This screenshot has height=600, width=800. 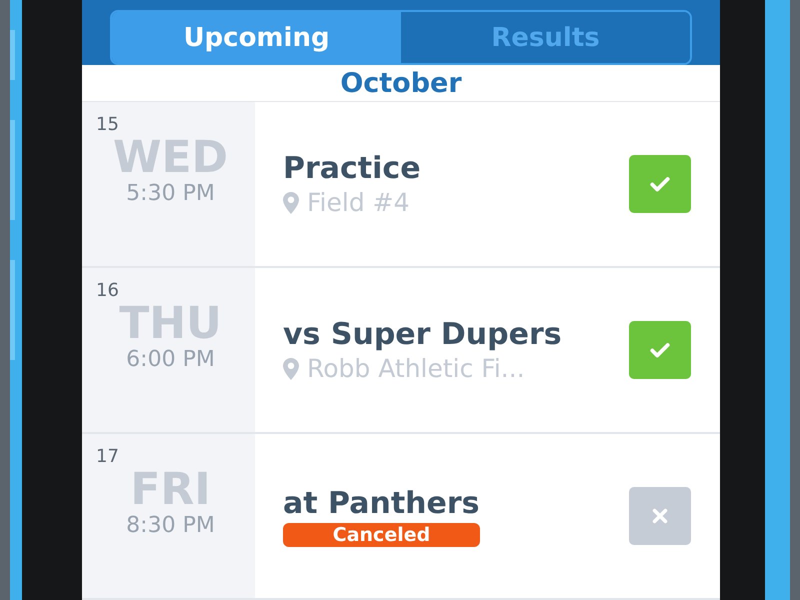 I want to click on event-time: 5:30 PM, so click(x=170, y=193).